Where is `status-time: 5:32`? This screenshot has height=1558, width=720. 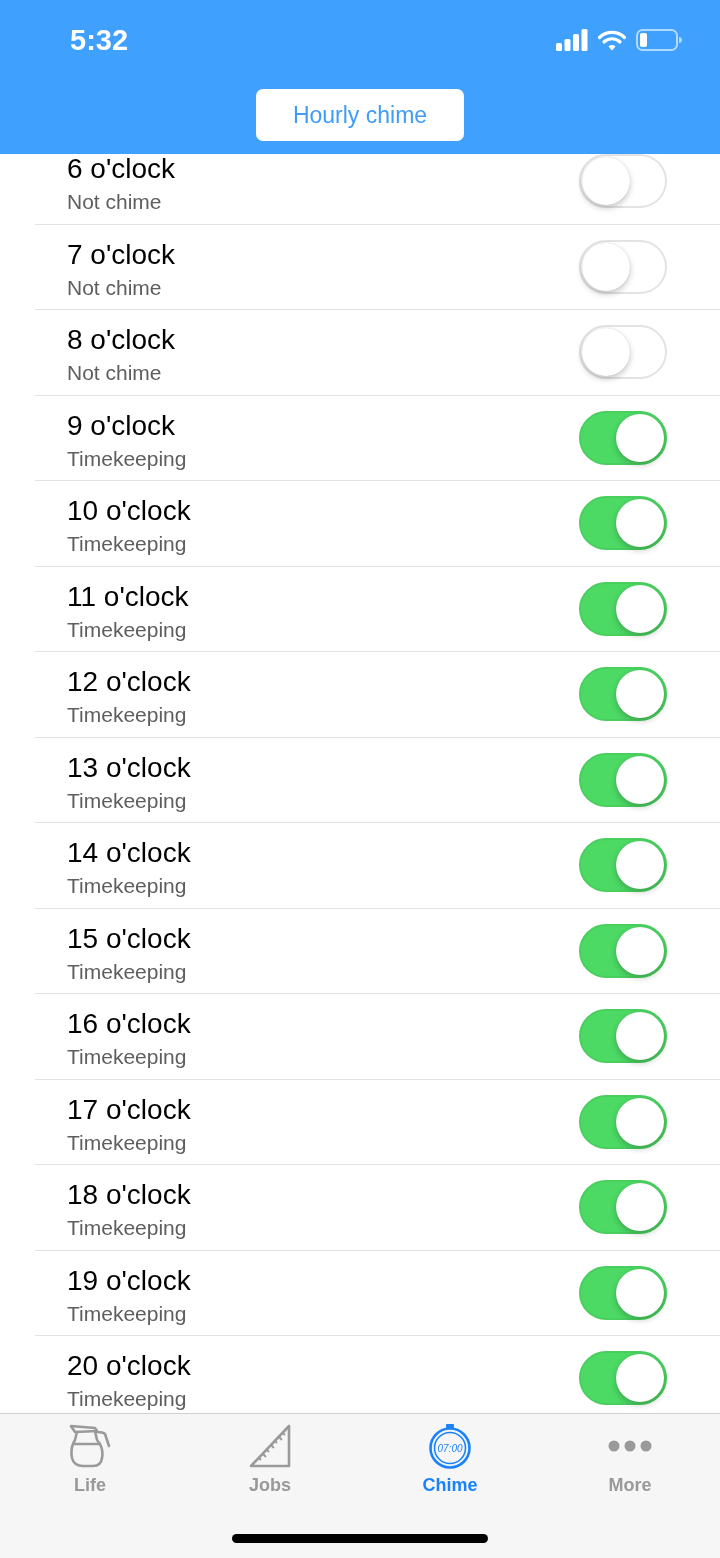
status-time: 5:32 is located at coordinates (99, 40).